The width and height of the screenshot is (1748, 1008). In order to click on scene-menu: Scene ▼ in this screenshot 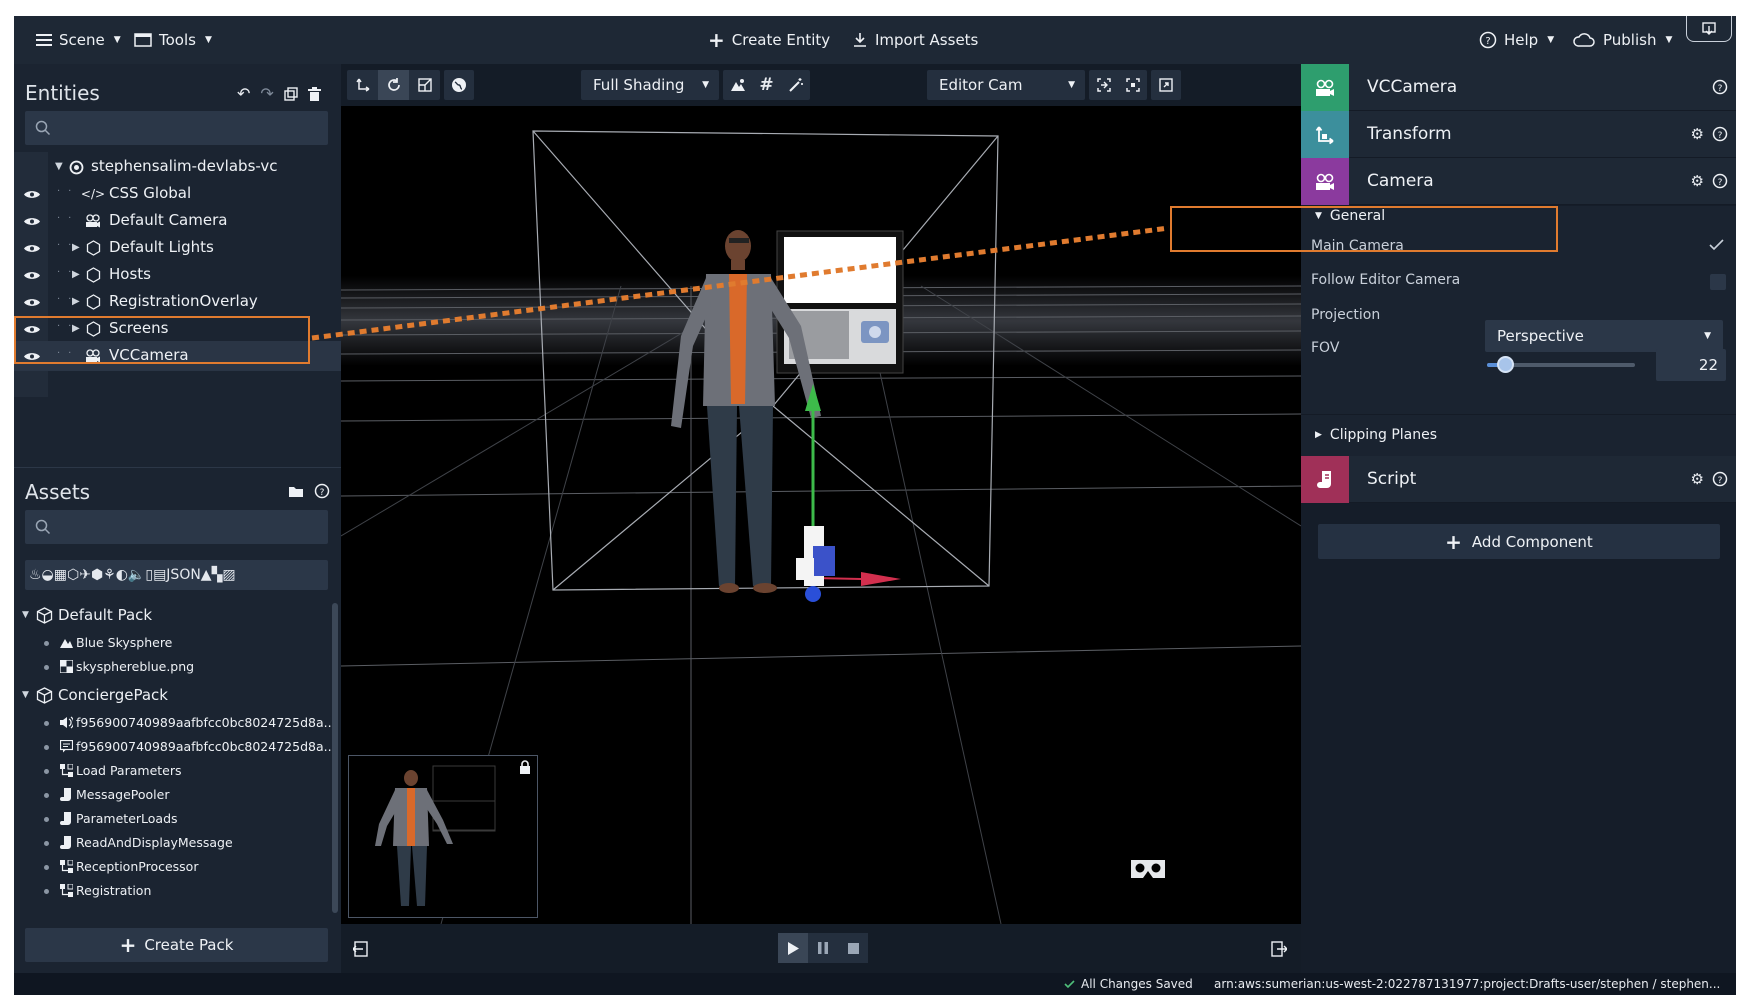, I will do `click(78, 40)`.